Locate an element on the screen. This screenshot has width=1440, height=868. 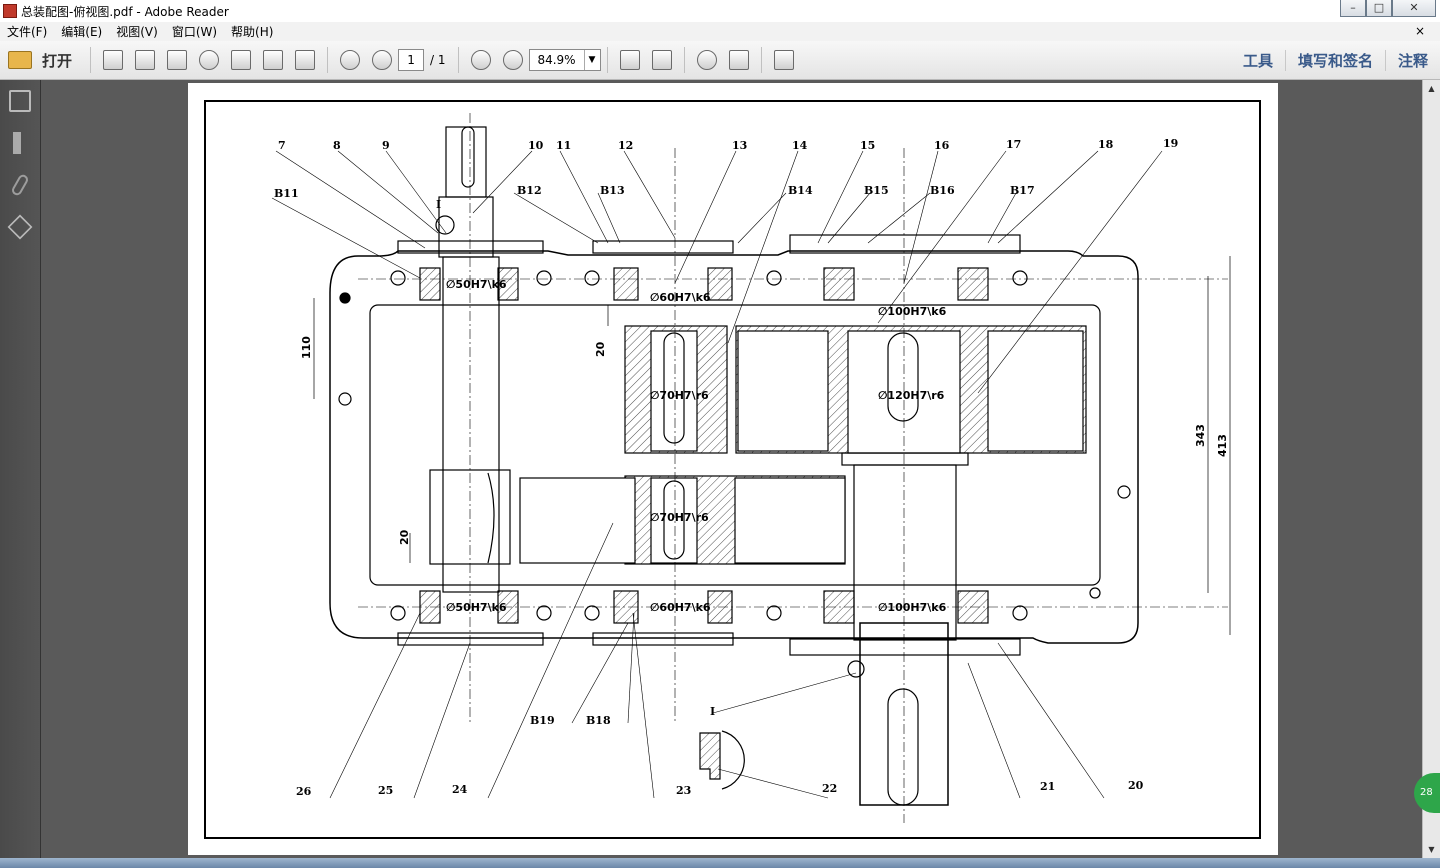
menu-file: 文件(F) is located at coordinates (27, 31).